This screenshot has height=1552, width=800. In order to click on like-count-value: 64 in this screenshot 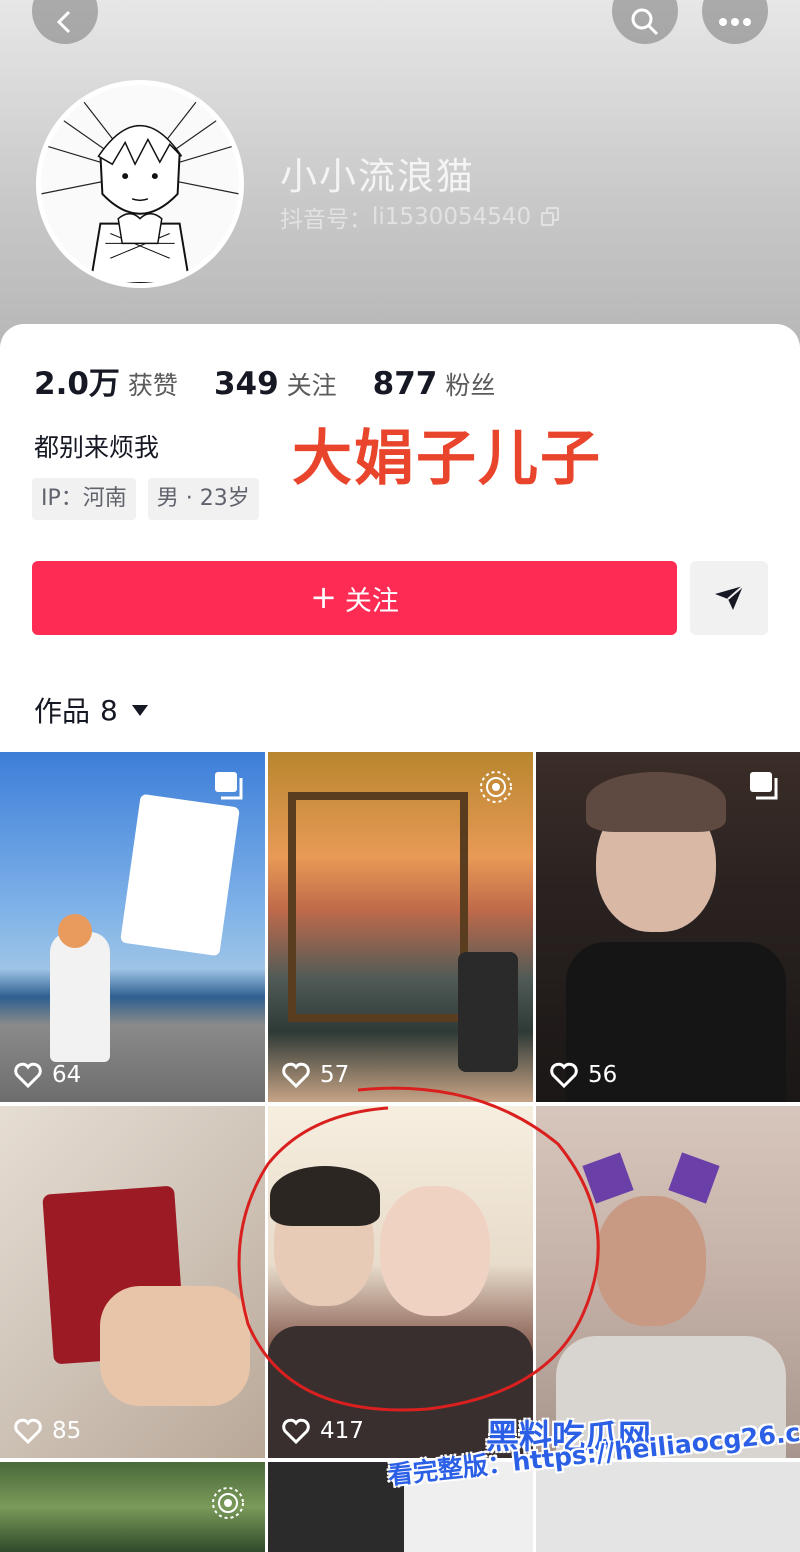, I will do `click(67, 1075)`.